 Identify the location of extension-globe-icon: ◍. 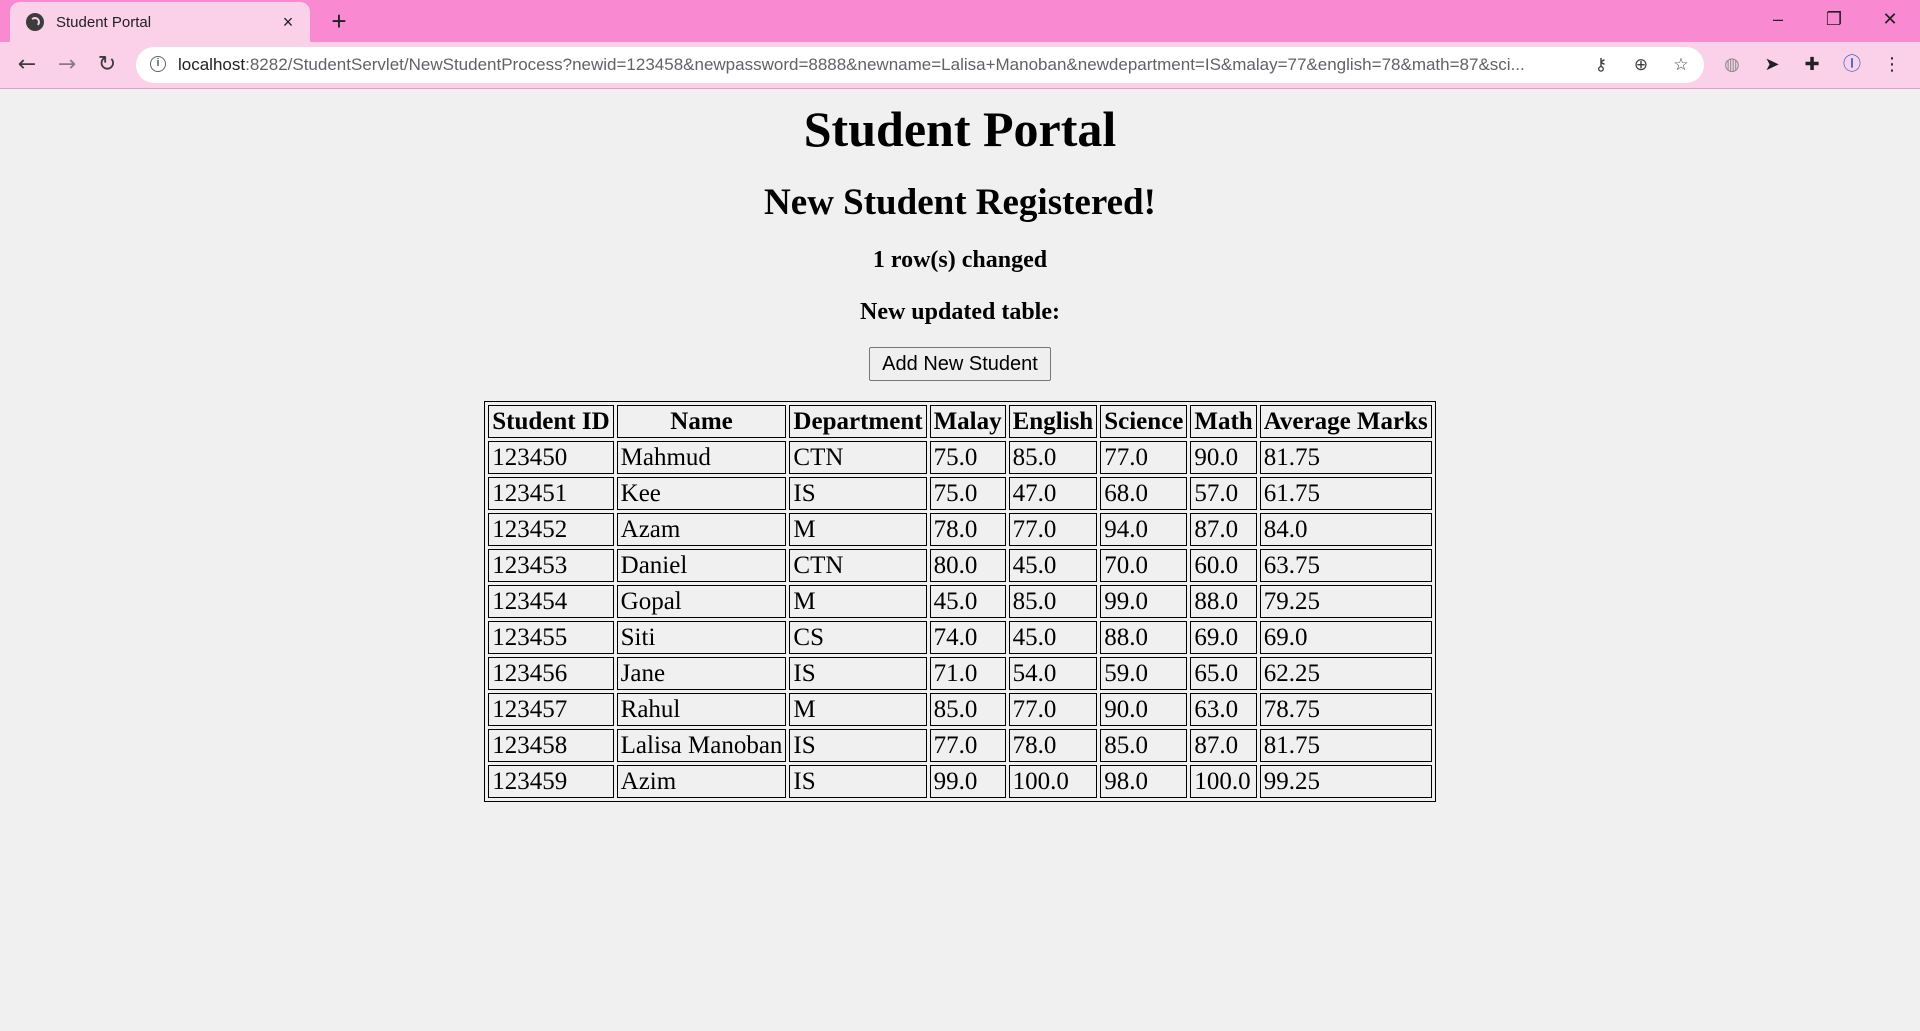
(1732, 65).